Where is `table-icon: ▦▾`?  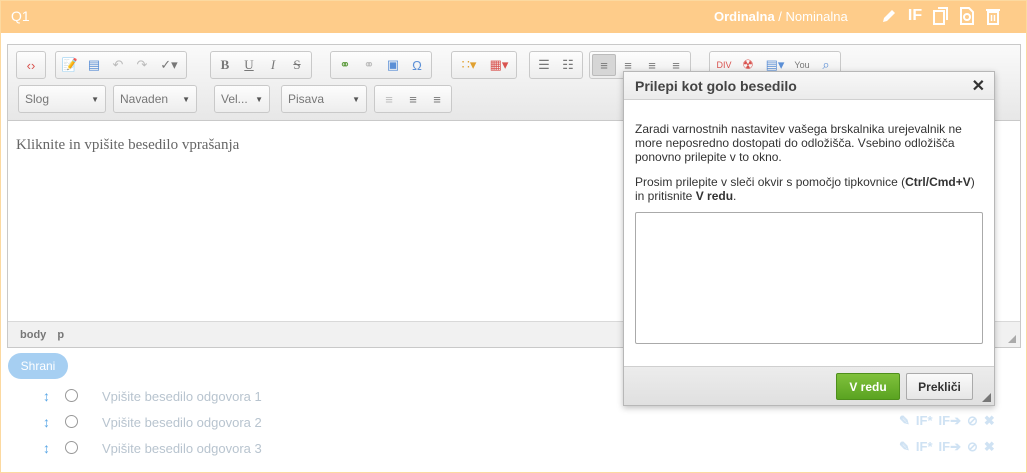 table-icon: ▦▾ is located at coordinates (499, 65).